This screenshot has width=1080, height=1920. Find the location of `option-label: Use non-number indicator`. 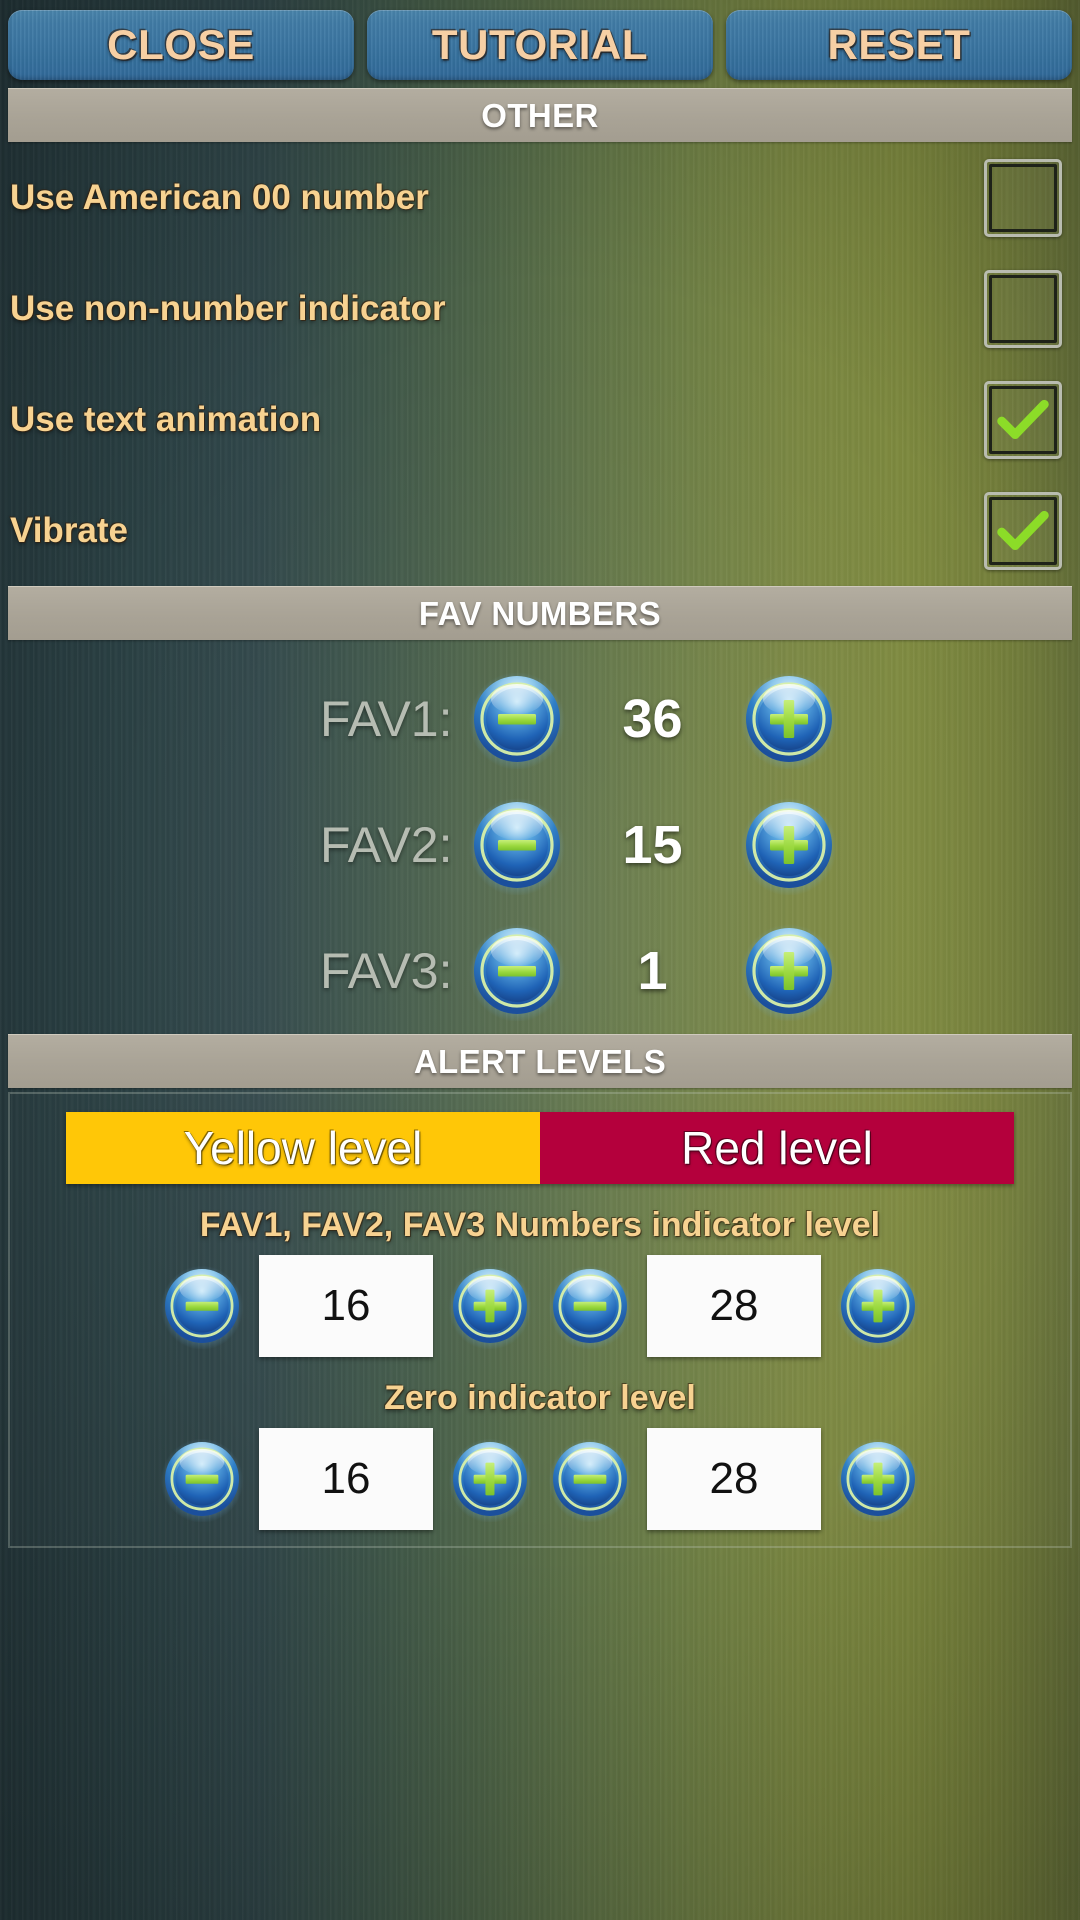

option-label: Use non-number indicator is located at coordinates (228, 308).